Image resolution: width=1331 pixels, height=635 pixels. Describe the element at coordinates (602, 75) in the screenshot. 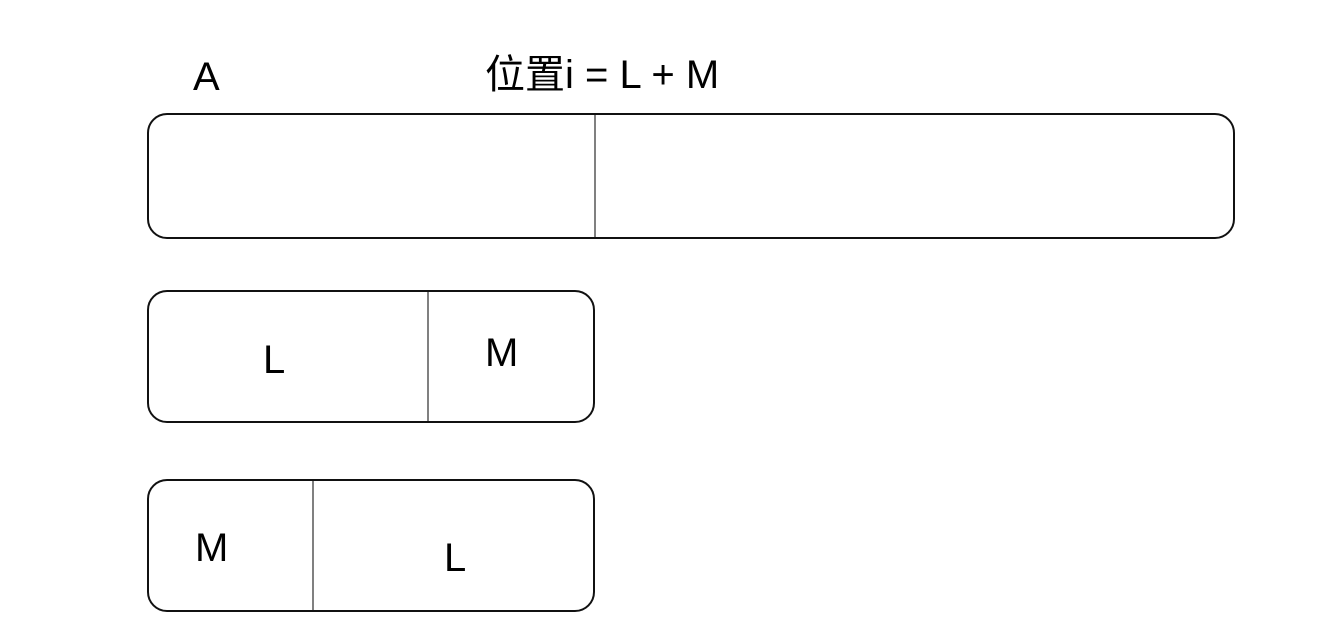

I see `position-formula: 位置i = L + M` at that location.